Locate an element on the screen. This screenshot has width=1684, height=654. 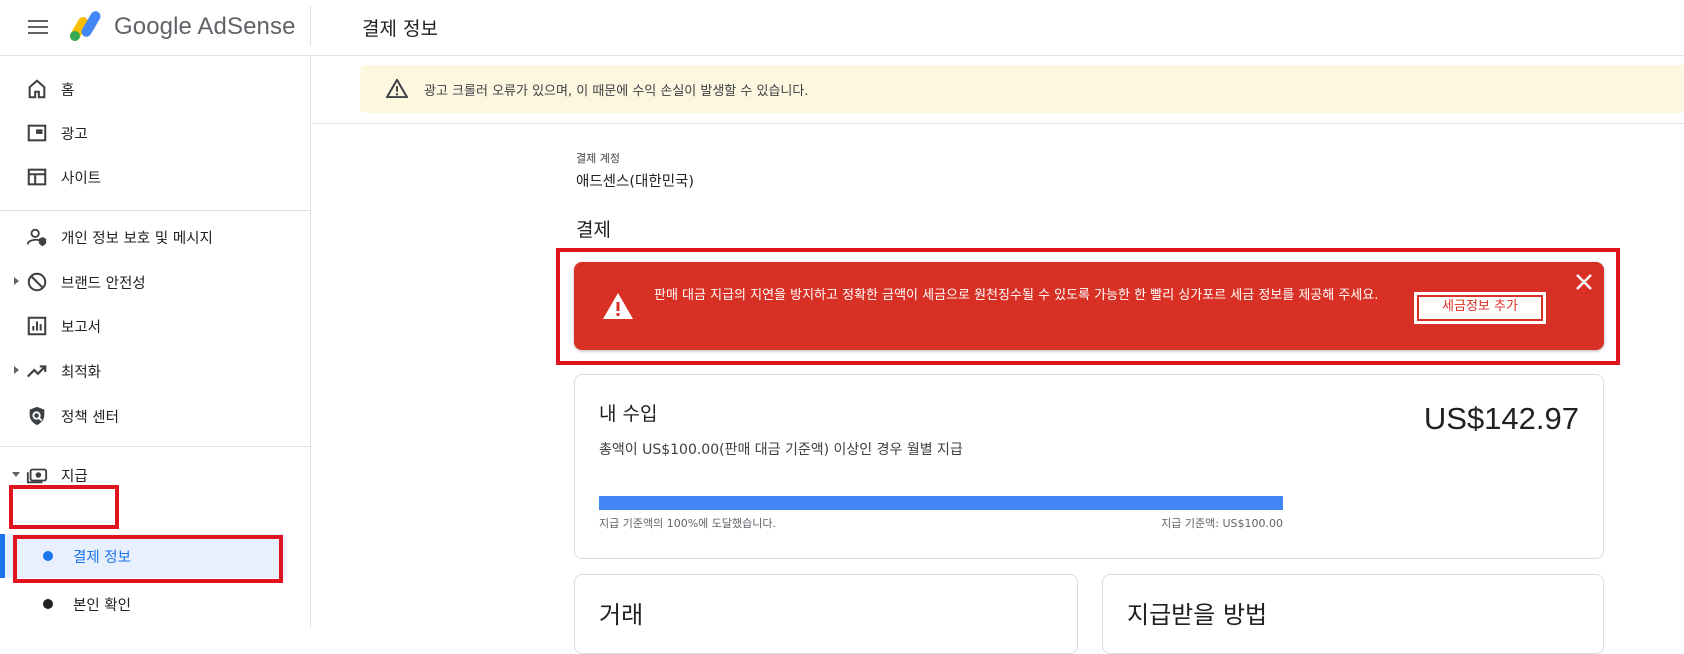
warning-text: 광고 크롤러 오류가 있으며, 이 때문에 수익 손실이 발생할 수 있습니다. is located at coordinates (616, 91).